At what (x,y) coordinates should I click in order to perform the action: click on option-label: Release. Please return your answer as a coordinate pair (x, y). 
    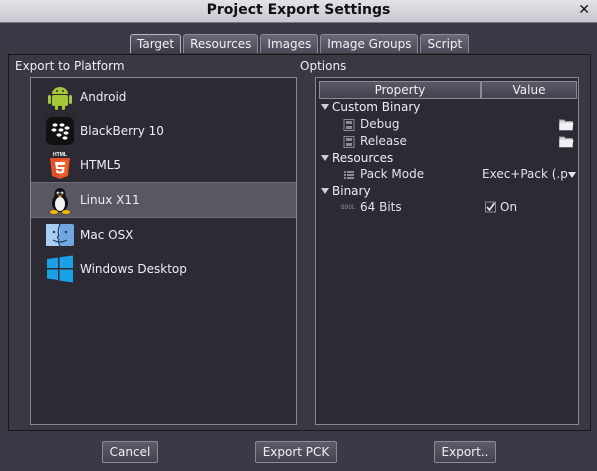
    Looking at the image, I should click on (383, 141).